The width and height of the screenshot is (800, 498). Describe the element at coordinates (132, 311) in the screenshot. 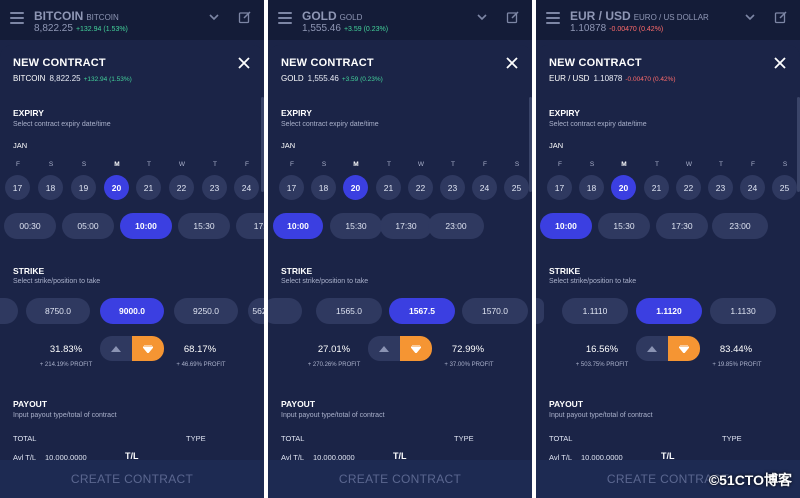

I see `strike-option: 9000.0` at that location.